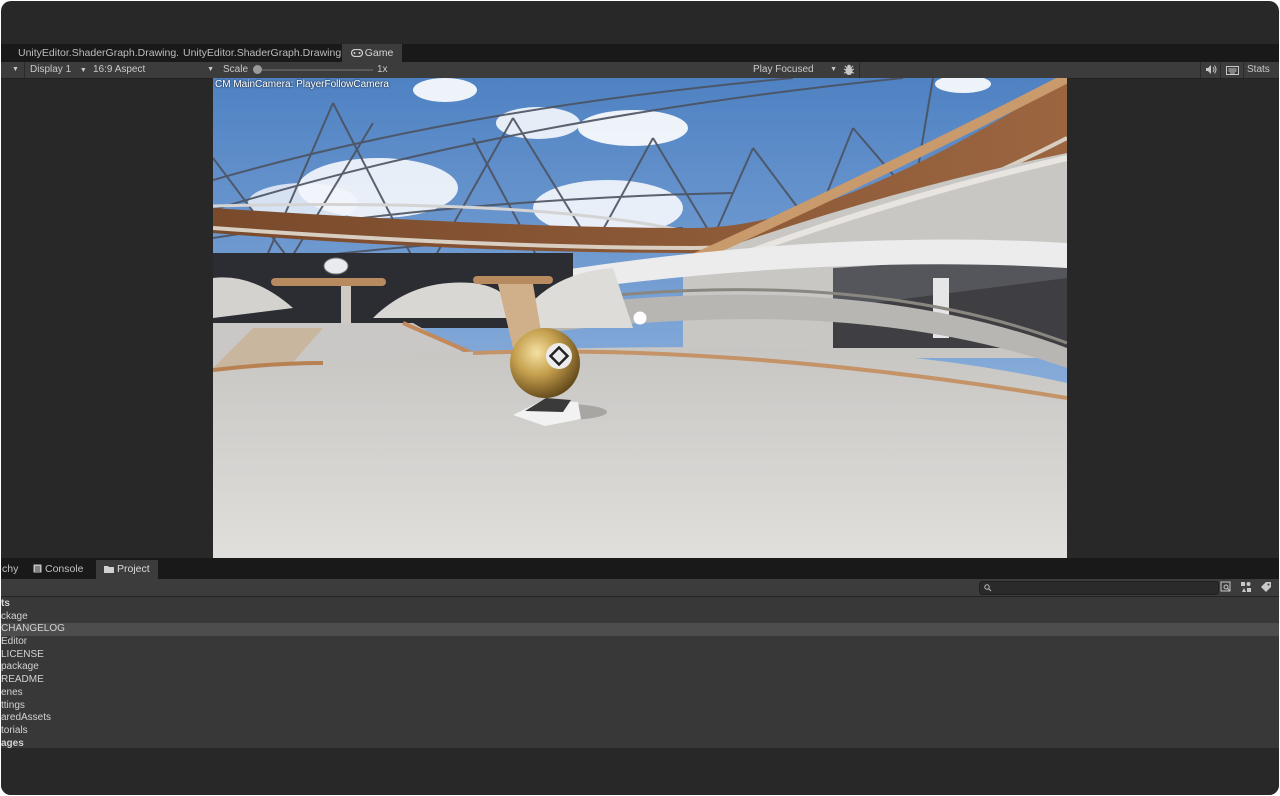 The height and width of the screenshot is (796, 1280). I want to click on project-tree-item: torials, so click(640, 731).